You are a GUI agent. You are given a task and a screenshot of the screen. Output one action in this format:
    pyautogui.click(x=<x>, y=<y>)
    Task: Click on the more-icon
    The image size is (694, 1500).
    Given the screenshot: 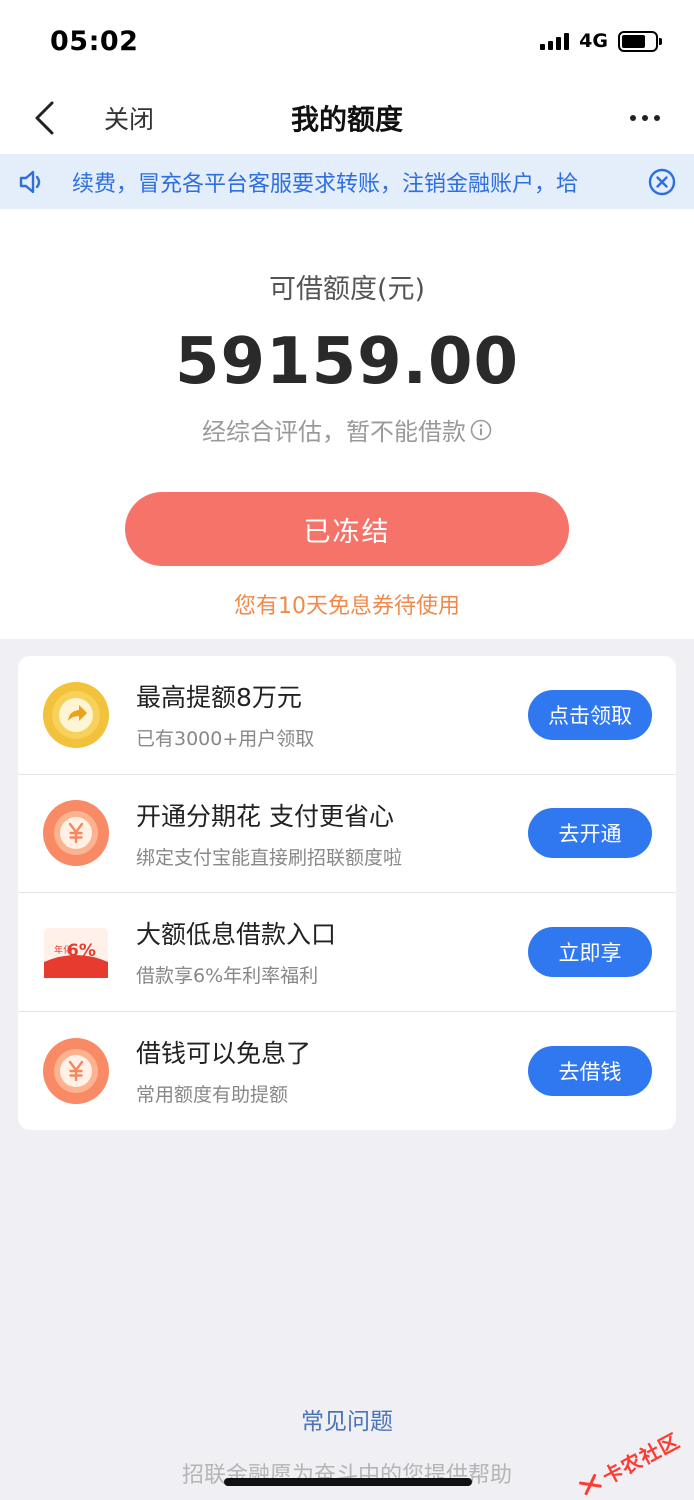 What is the action you would take?
    pyautogui.click(x=645, y=118)
    